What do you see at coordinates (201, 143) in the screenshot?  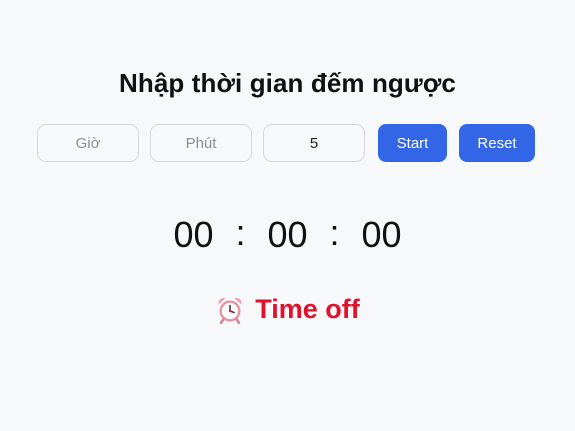 I see `minutes-input` at bounding box center [201, 143].